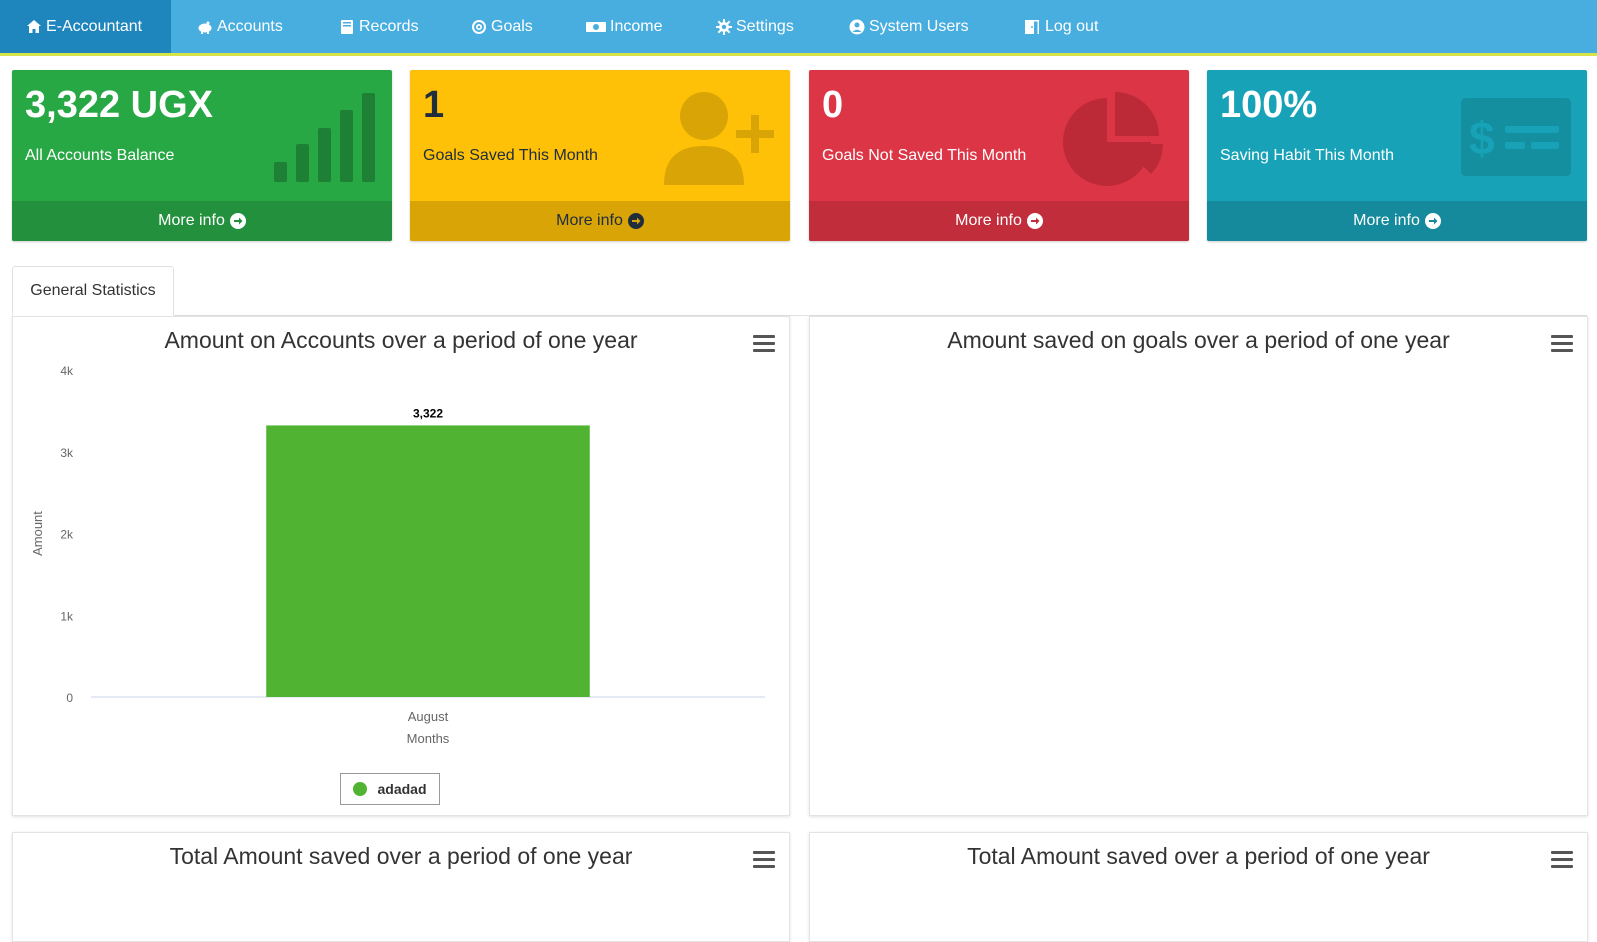 Image resolution: width=1597 pixels, height=942 pixels. What do you see at coordinates (765, 26) in the screenshot?
I see `nav-label: Settings` at bounding box center [765, 26].